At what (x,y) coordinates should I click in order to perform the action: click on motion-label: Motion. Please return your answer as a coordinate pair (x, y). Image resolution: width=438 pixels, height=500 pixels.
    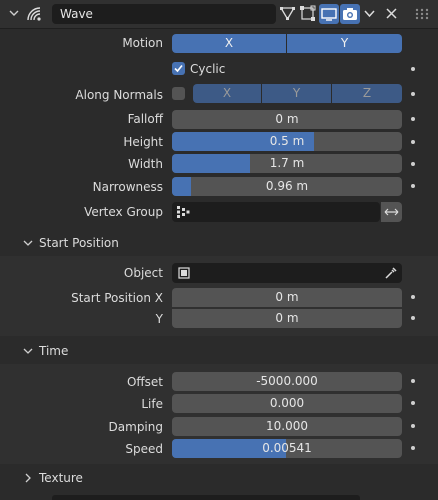
    Looking at the image, I should click on (142, 43).